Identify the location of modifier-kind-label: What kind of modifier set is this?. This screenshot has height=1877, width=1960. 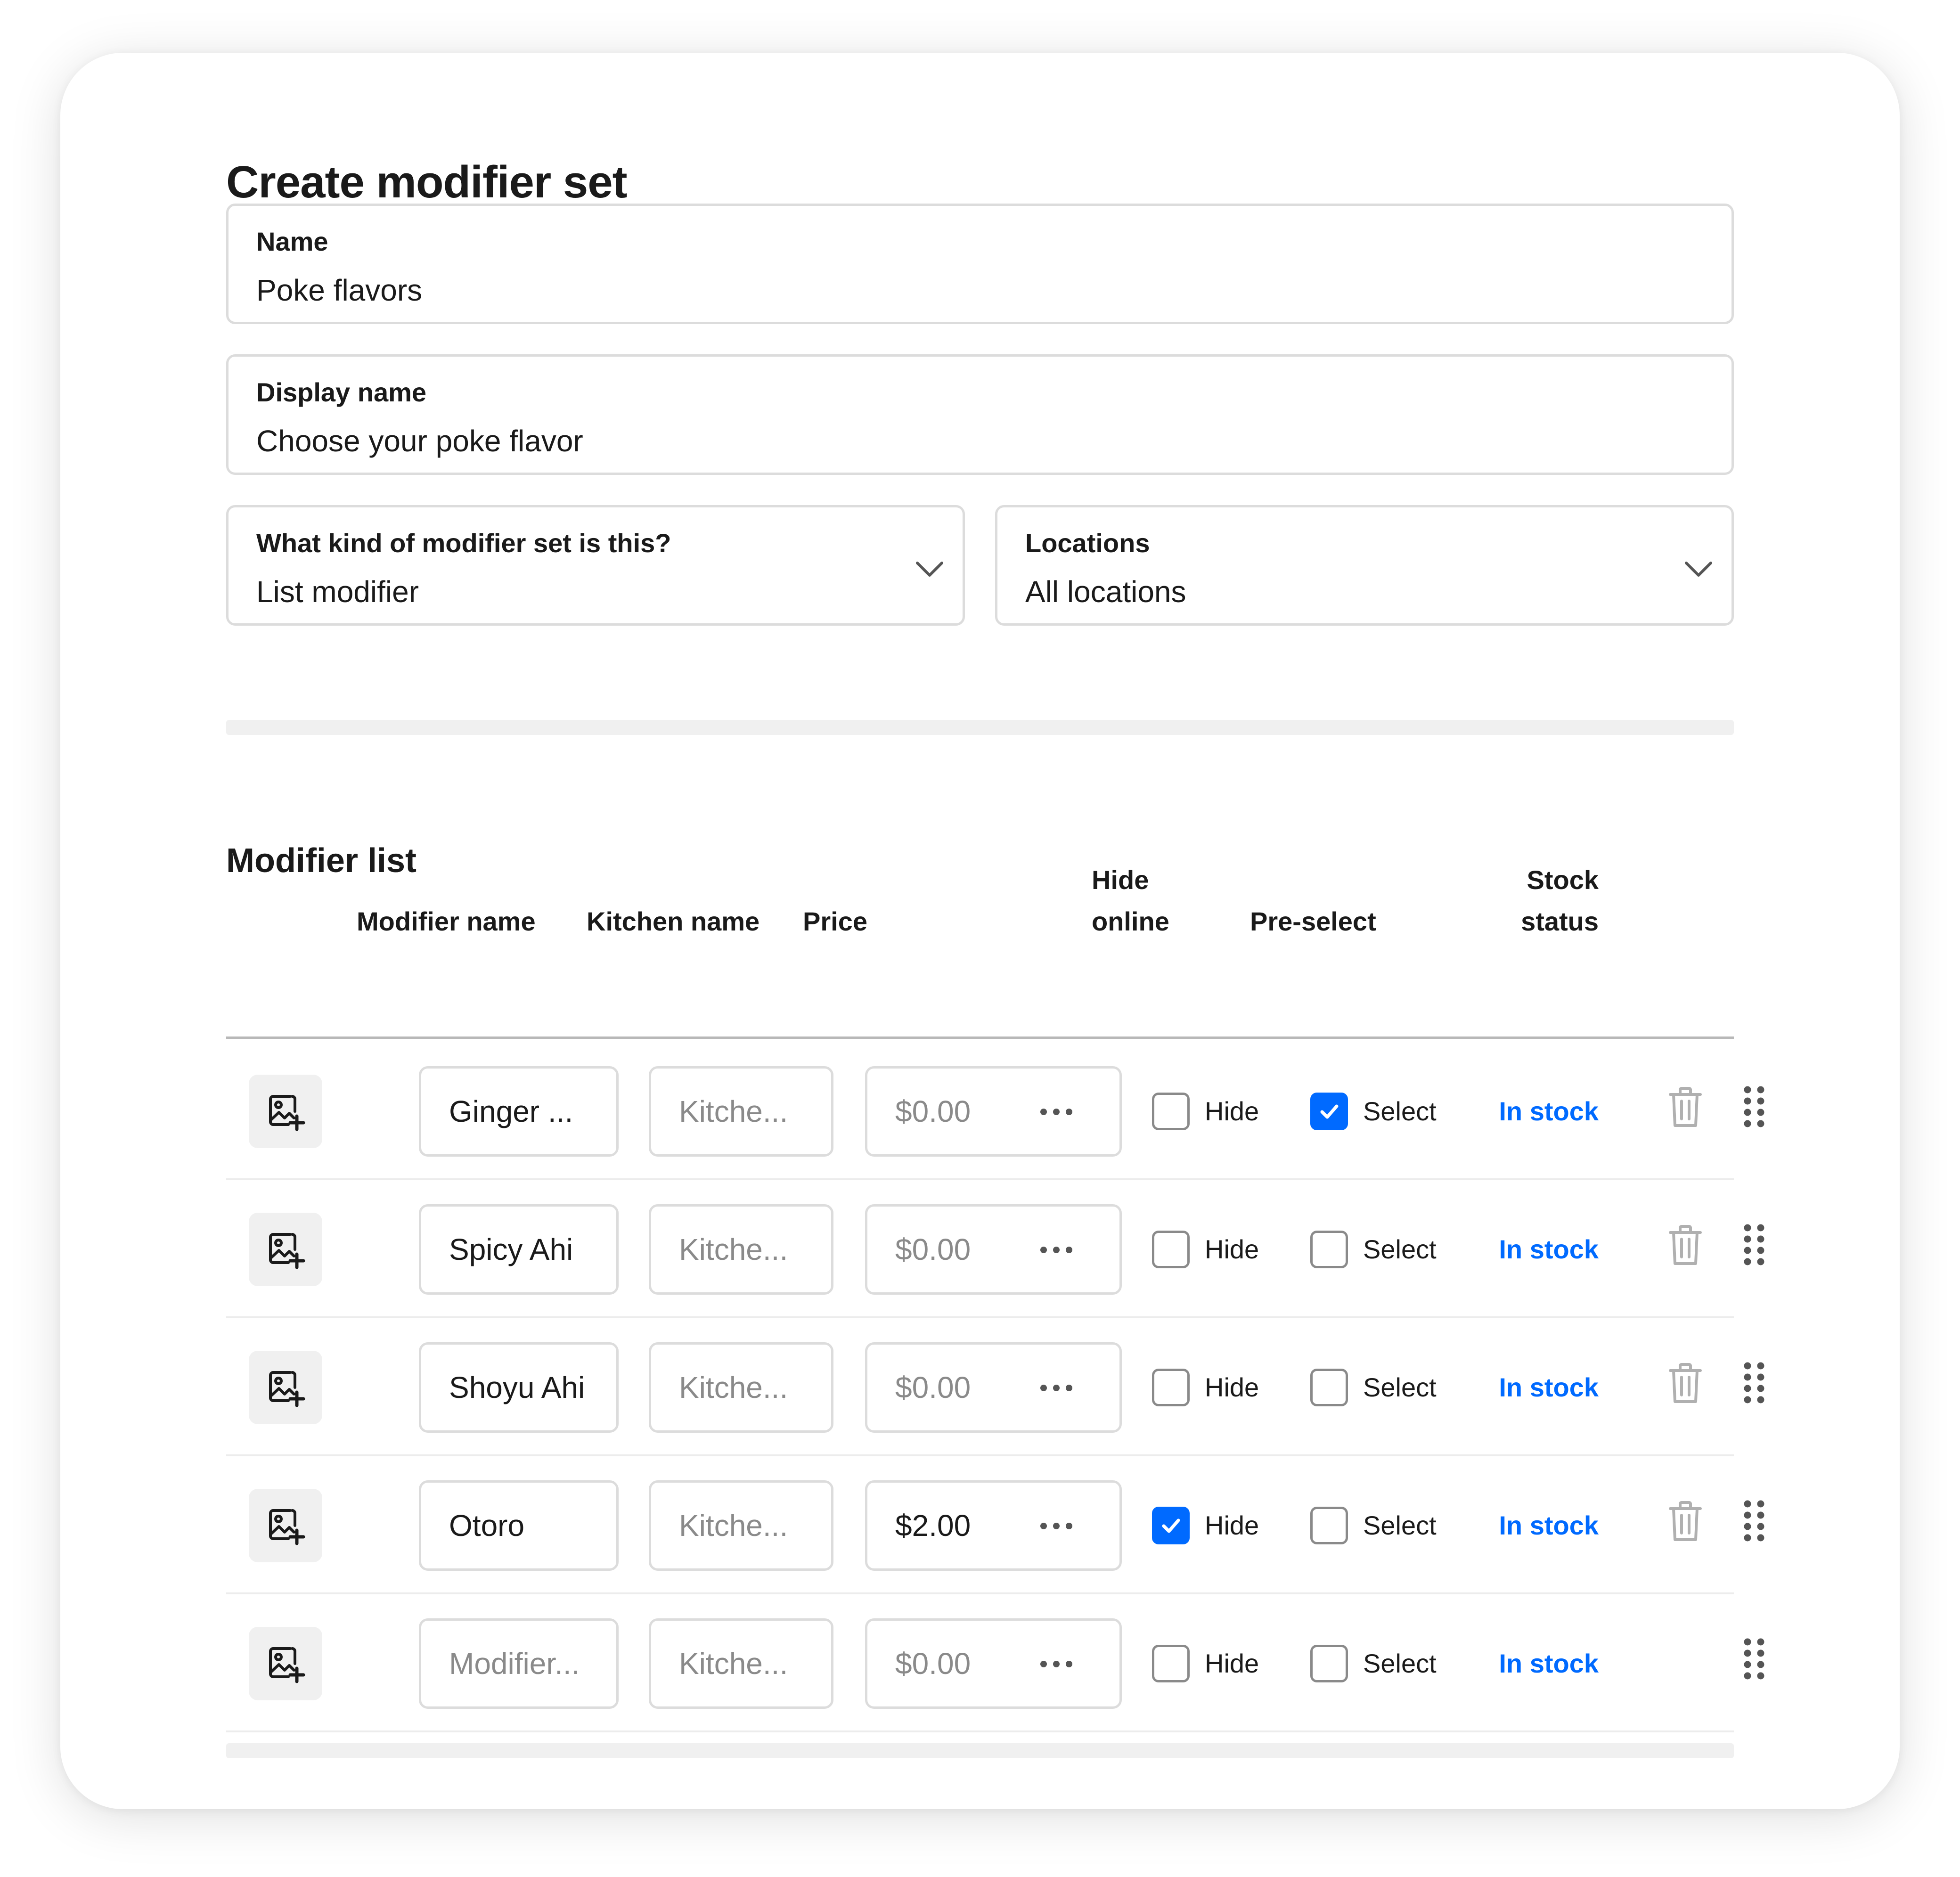
(463, 543).